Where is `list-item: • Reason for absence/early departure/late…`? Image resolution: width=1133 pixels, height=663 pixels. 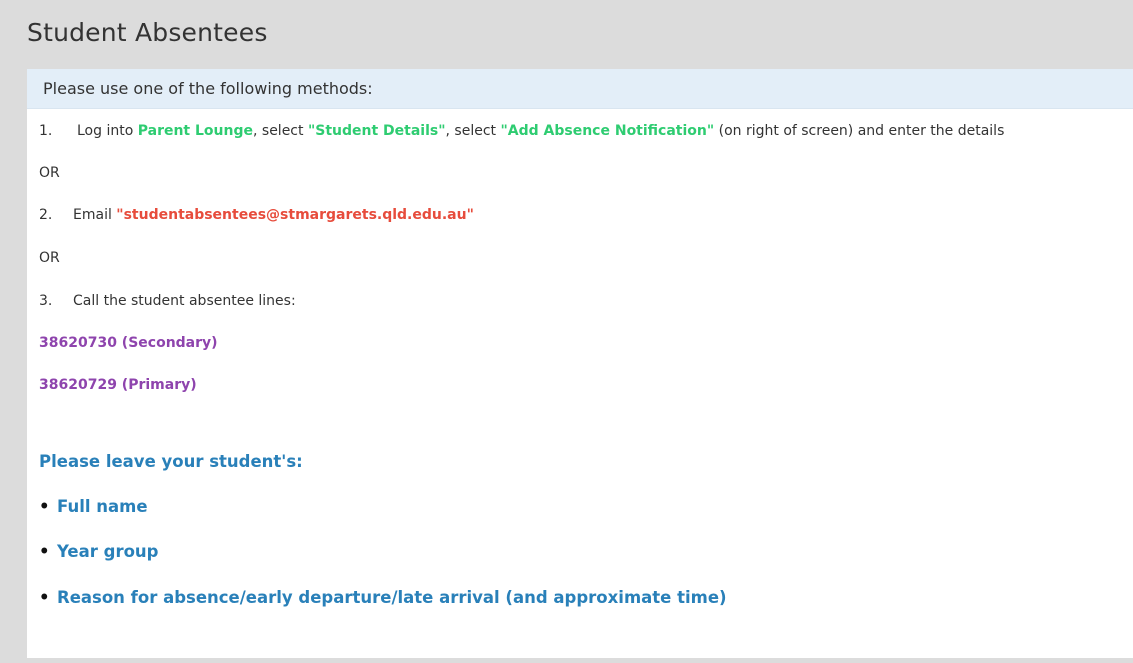 list-item: • Reason for absence/early departure/late… is located at coordinates (383, 597).